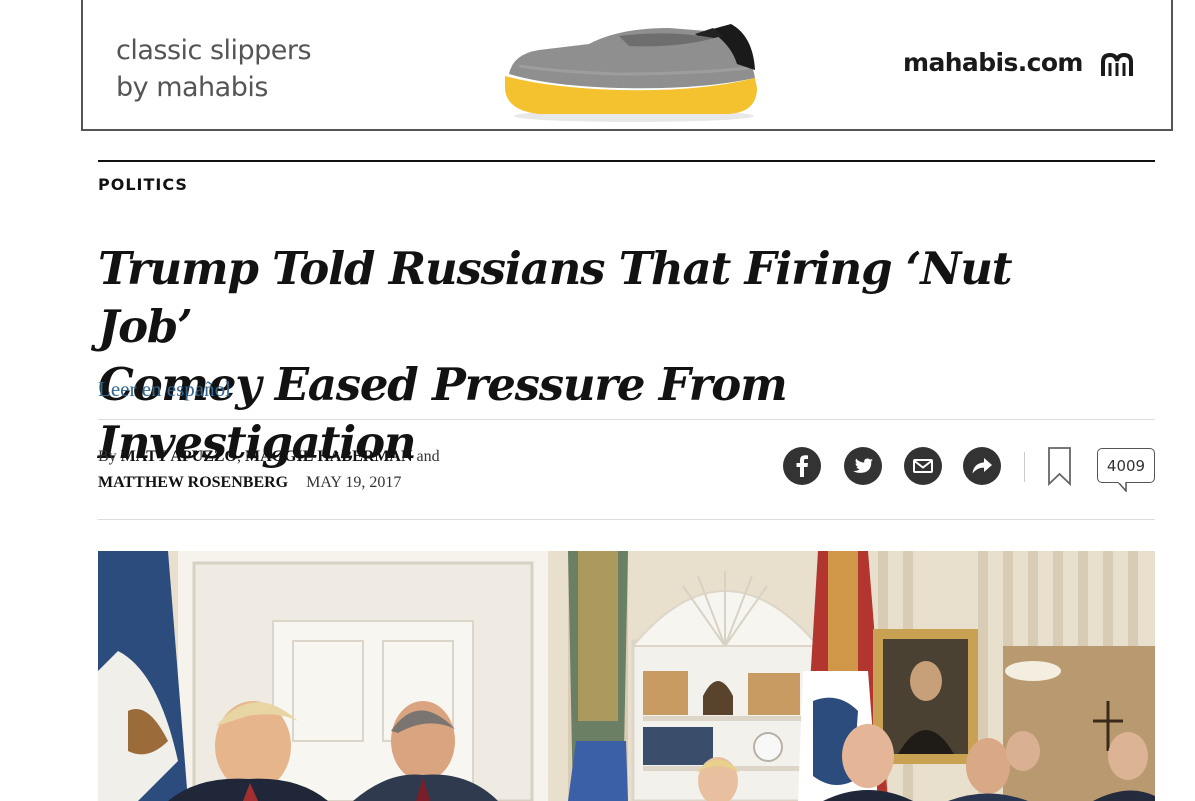 This screenshot has height=801, width=1195. I want to click on ad-banner: classic slippers by mahabis mahabis.com, so click(627, 65).